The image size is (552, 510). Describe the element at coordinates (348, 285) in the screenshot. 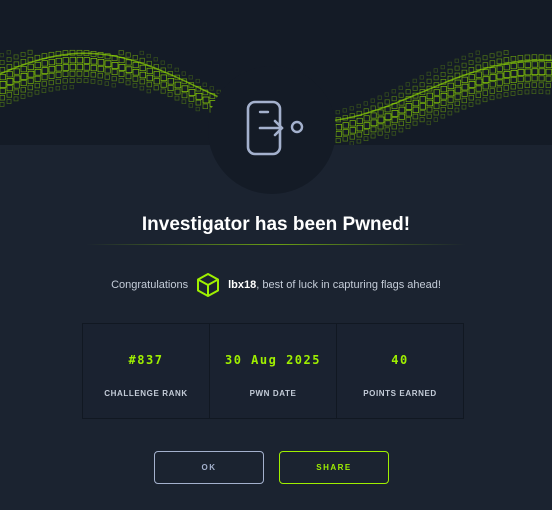

I see `congrats-suffix: , best of luck in capturing flags ahead!` at that location.